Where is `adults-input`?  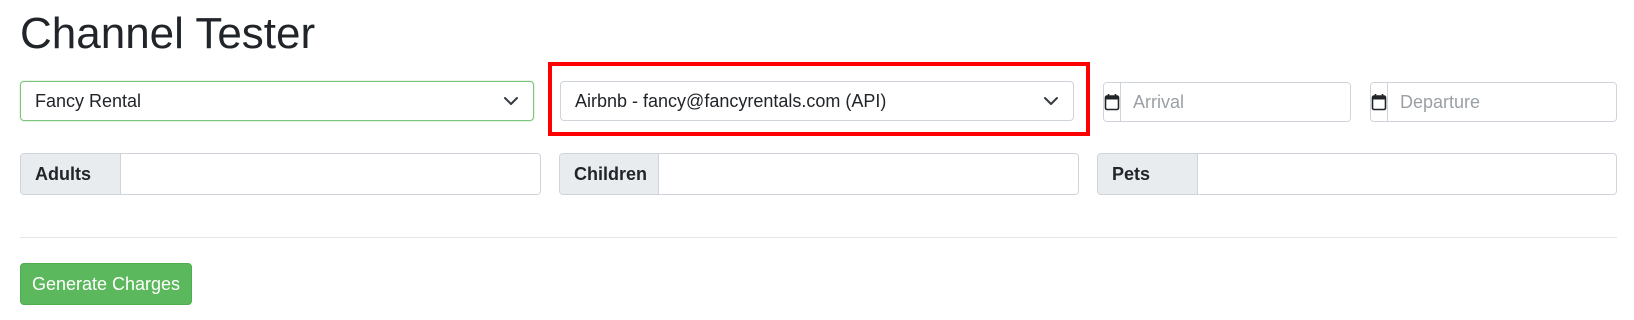 adults-input is located at coordinates (330, 174).